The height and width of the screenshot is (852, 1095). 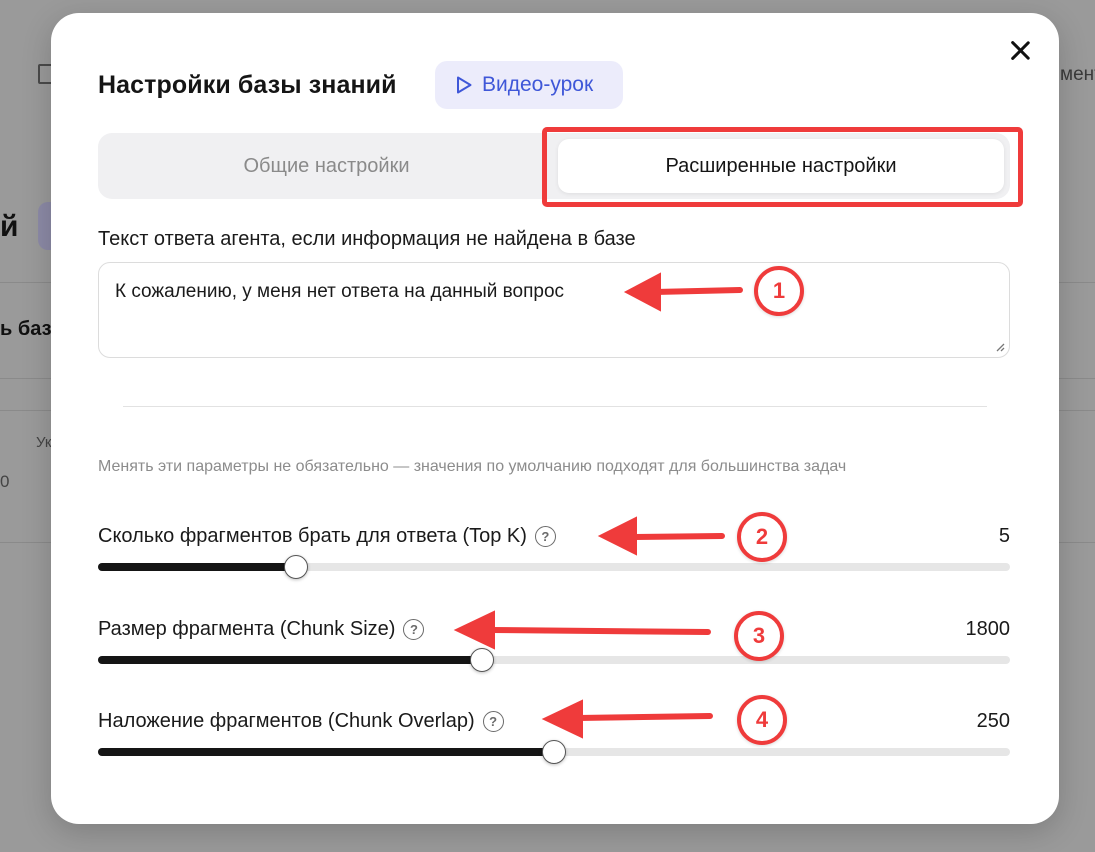 What do you see at coordinates (554, 166) in the screenshot?
I see `settings-tabs: Общие настройки Расширенные настройки` at bounding box center [554, 166].